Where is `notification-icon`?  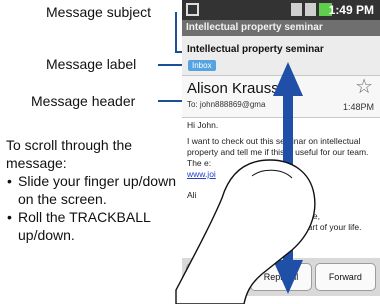
notification-icon is located at coordinates (192, 9).